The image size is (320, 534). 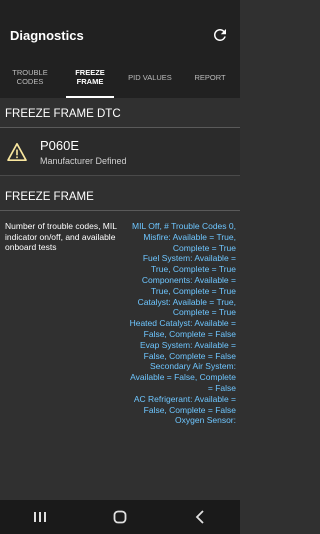 I want to click on tab-pid-values: PID VALUES, so click(x=150, y=77).